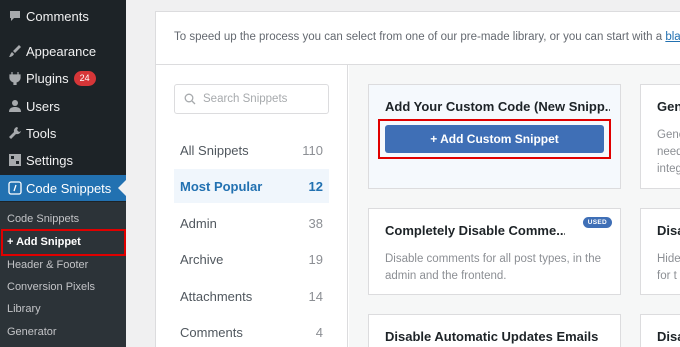 The image size is (680, 347). What do you see at coordinates (47, 78) in the screenshot?
I see `menu-label: Plugins` at bounding box center [47, 78].